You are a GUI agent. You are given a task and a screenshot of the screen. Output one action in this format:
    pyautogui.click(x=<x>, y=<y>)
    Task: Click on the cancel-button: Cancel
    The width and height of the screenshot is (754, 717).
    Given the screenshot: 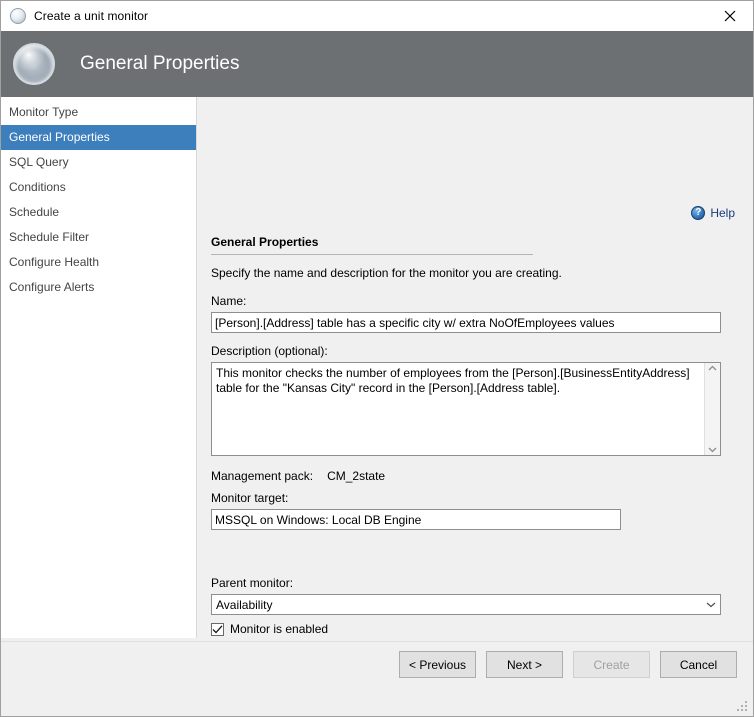 What is the action you would take?
    pyautogui.click(x=698, y=664)
    